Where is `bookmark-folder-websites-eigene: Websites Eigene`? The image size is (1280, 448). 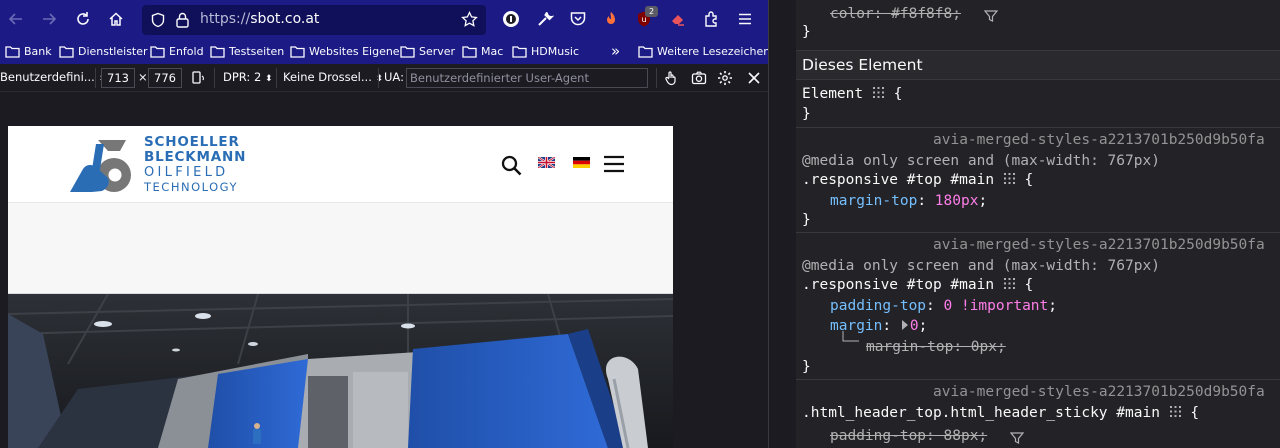 bookmark-folder-websites-eigene: Websites Eigene is located at coordinates (345, 51).